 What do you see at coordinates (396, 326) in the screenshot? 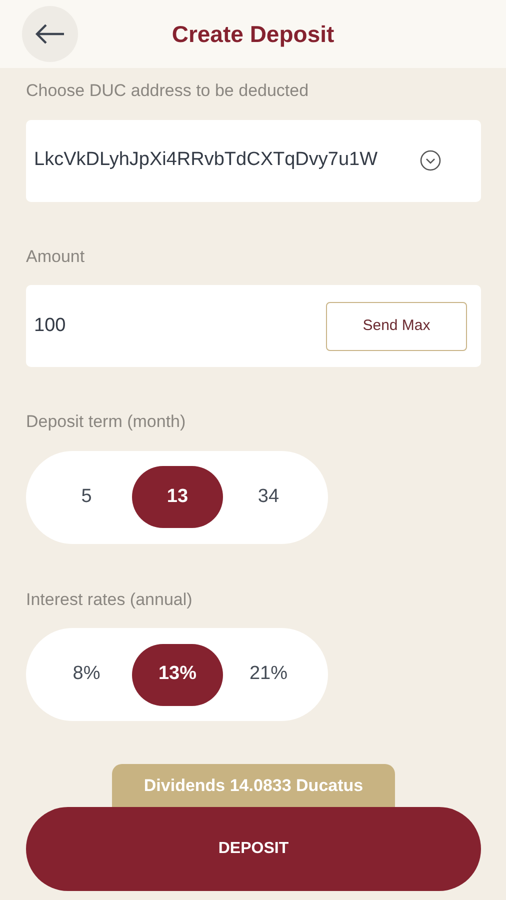
I see `send-max-button: Send Max` at bounding box center [396, 326].